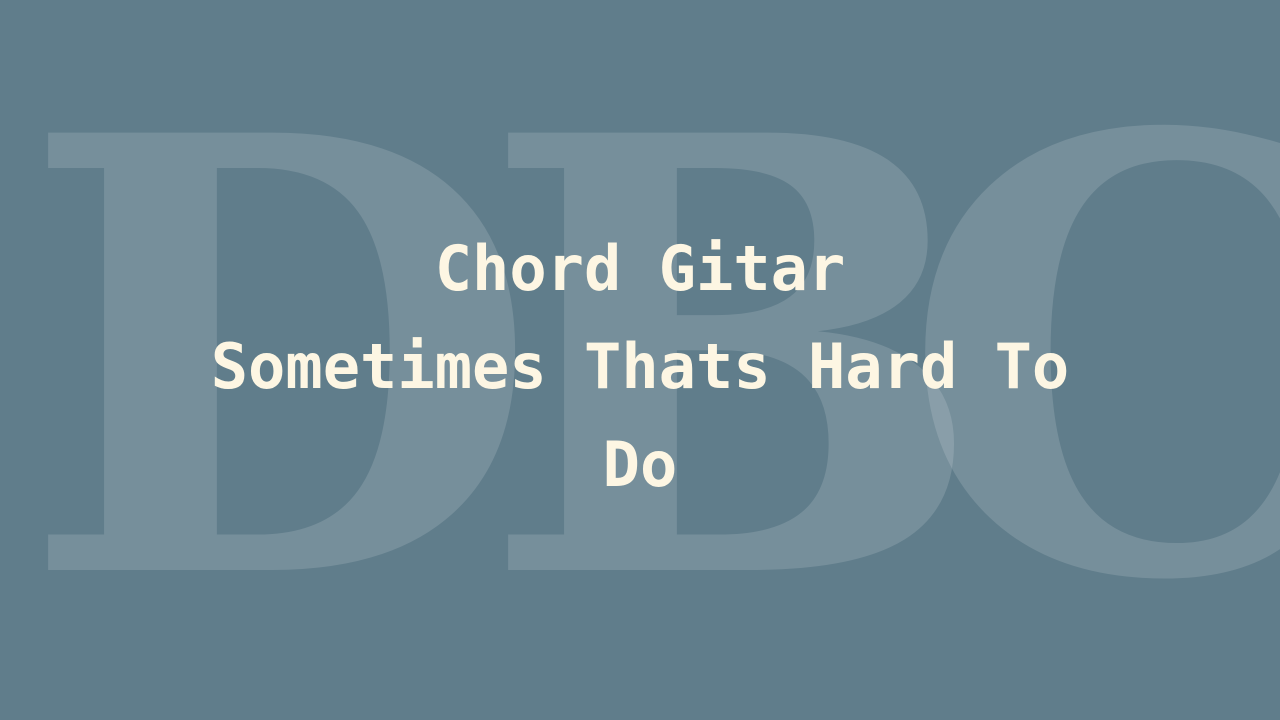 This screenshot has width=1280, height=720. What do you see at coordinates (640, 268) in the screenshot?
I see `title-line-1: Chord Gitar` at bounding box center [640, 268].